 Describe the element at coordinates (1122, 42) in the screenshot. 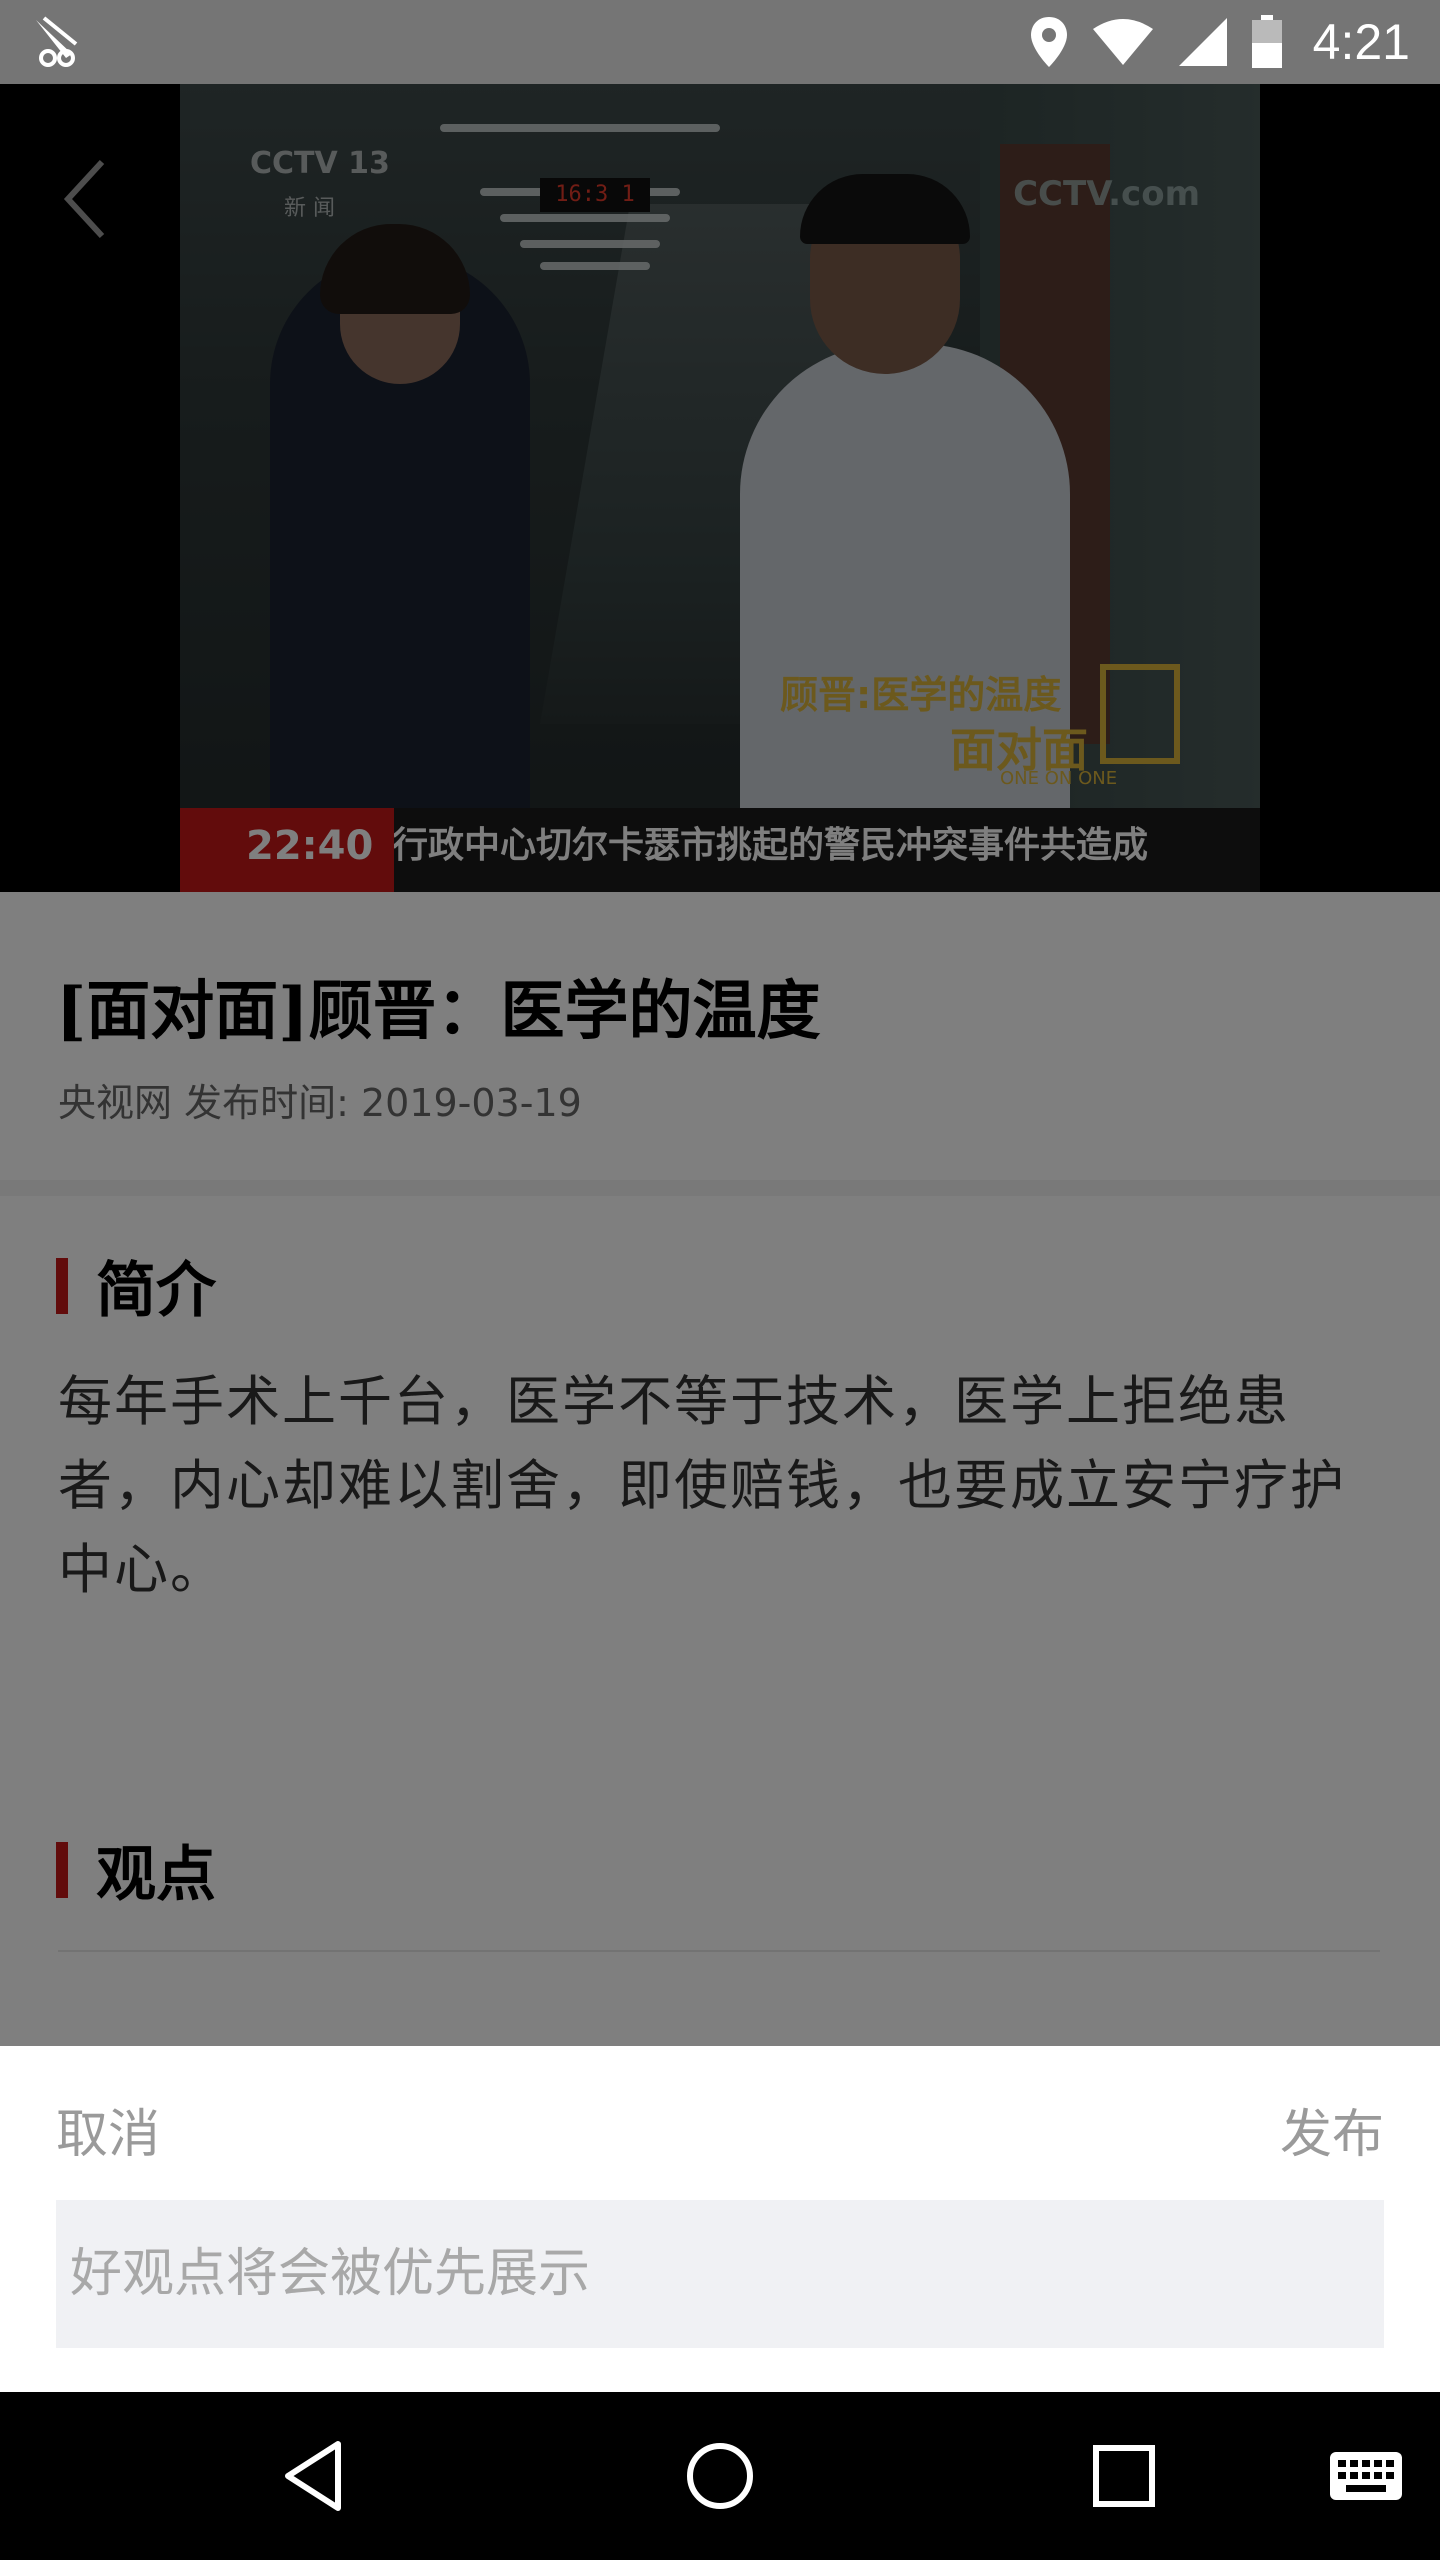

I see `wifi-icon` at that location.